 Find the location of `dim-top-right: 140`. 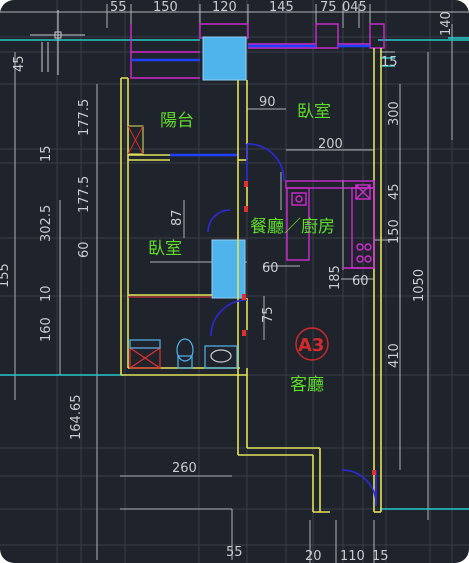

dim-top-right: 140 is located at coordinates (446, 23).